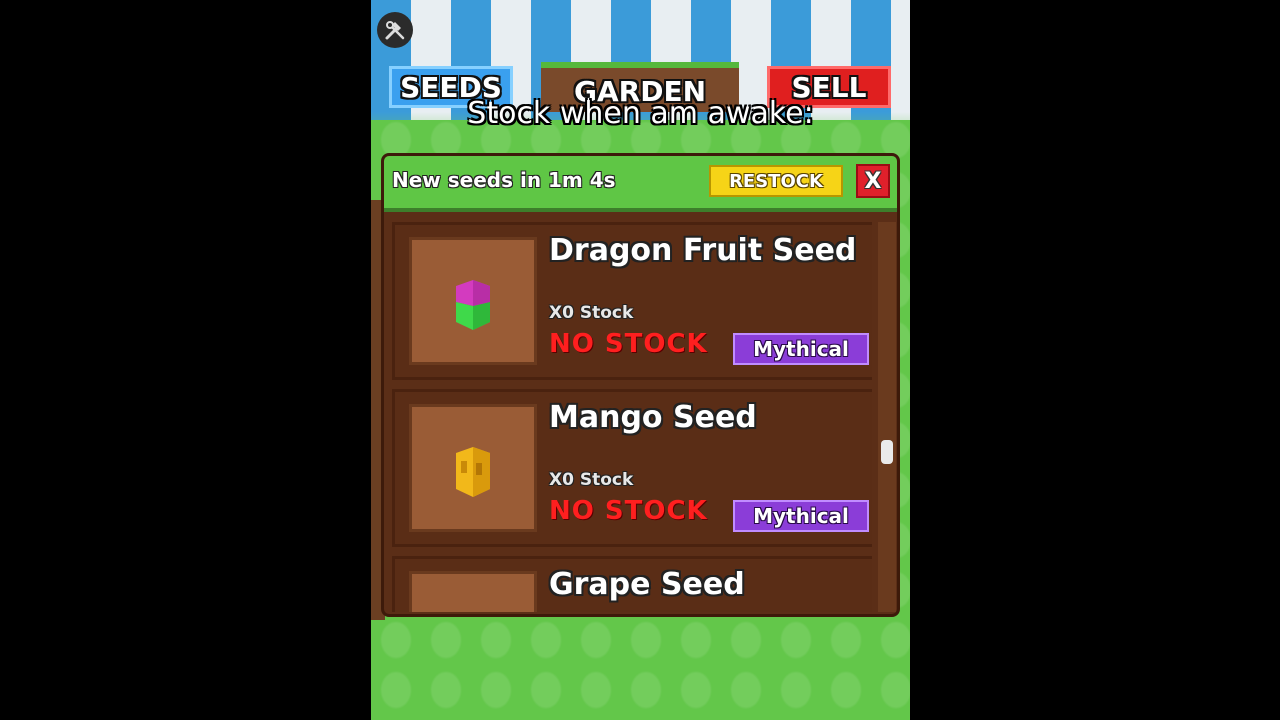 Image resolution: width=1280 pixels, height=720 pixels. What do you see at coordinates (776, 181) in the screenshot?
I see `restock-button: RESTOCK` at bounding box center [776, 181].